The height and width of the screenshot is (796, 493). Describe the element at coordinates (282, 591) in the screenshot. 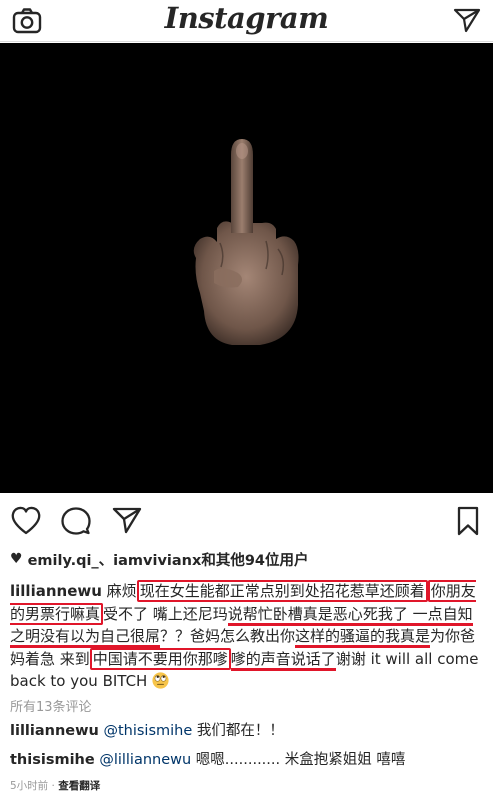

I see `highlight-box: 现在女生能都正常点别到处招花惹草还顾着` at that location.